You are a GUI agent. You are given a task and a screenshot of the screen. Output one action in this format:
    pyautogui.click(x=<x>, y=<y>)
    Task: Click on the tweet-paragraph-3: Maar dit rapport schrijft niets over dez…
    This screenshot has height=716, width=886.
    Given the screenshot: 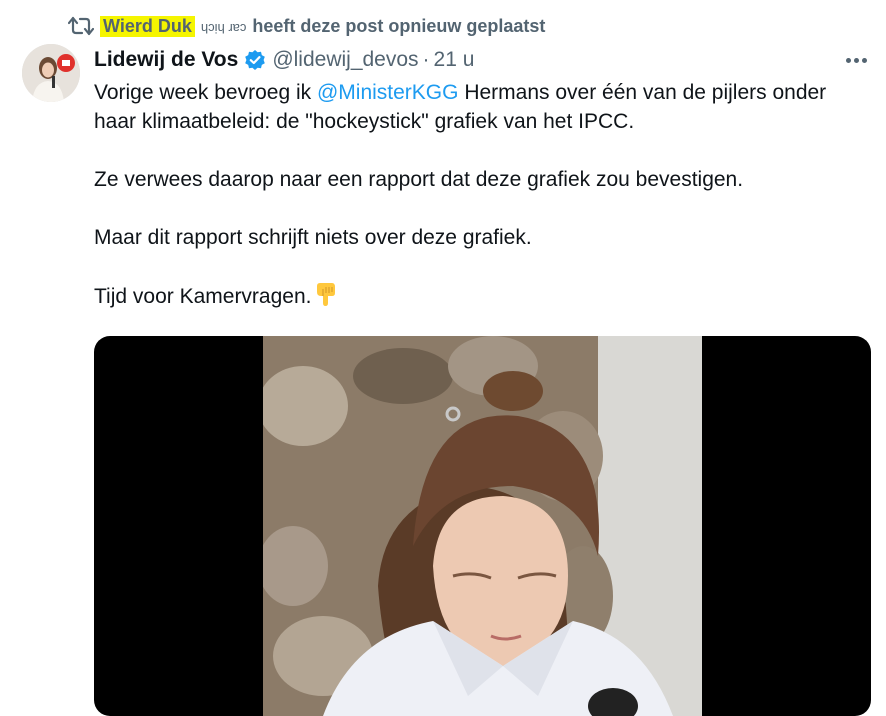 What is the action you would take?
    pyautogui.click(x=313, y=237)
    